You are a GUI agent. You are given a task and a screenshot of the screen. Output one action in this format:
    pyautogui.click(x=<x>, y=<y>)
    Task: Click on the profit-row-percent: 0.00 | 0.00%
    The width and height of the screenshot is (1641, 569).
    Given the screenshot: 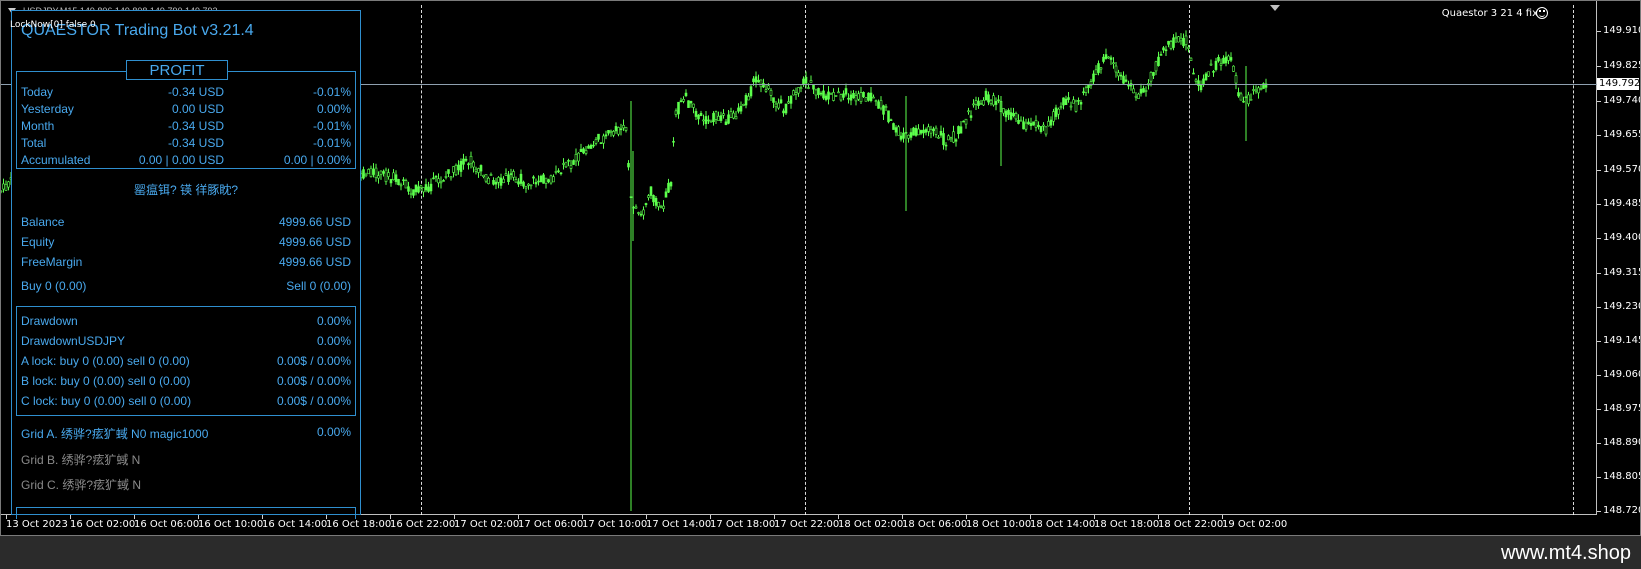 What is the action you would take?
    pyautogui.click(x=317, y=160)
    